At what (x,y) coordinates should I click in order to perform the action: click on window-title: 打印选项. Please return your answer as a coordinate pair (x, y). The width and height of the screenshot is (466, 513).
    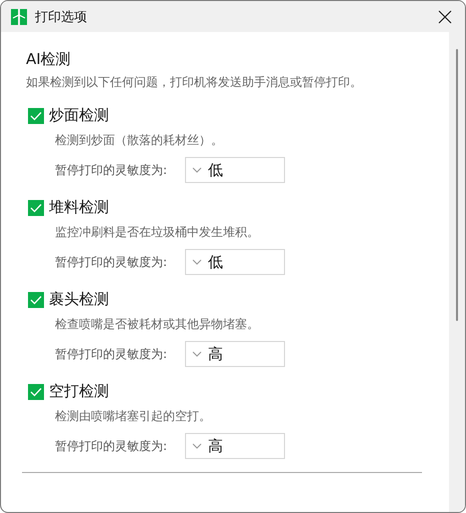
    Looking at the image, I should click on (61, 17).